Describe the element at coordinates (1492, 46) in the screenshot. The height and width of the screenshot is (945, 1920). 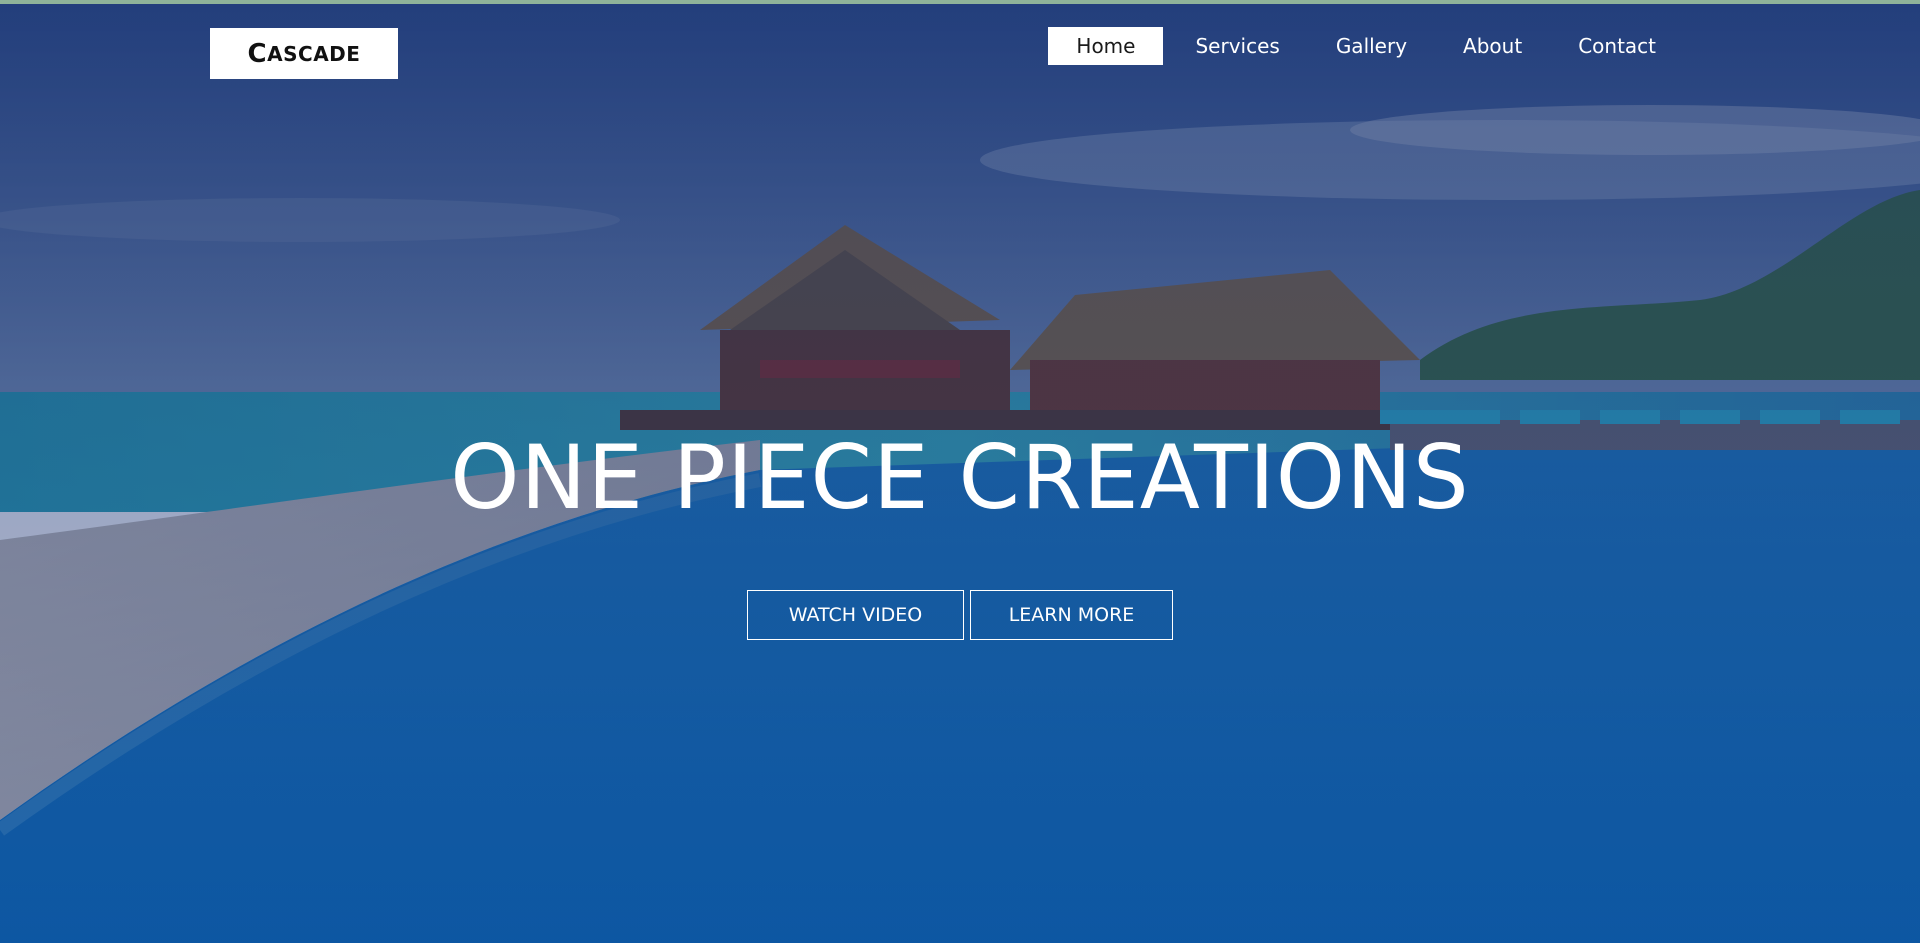
I see `nav-item-about: About` at that location.